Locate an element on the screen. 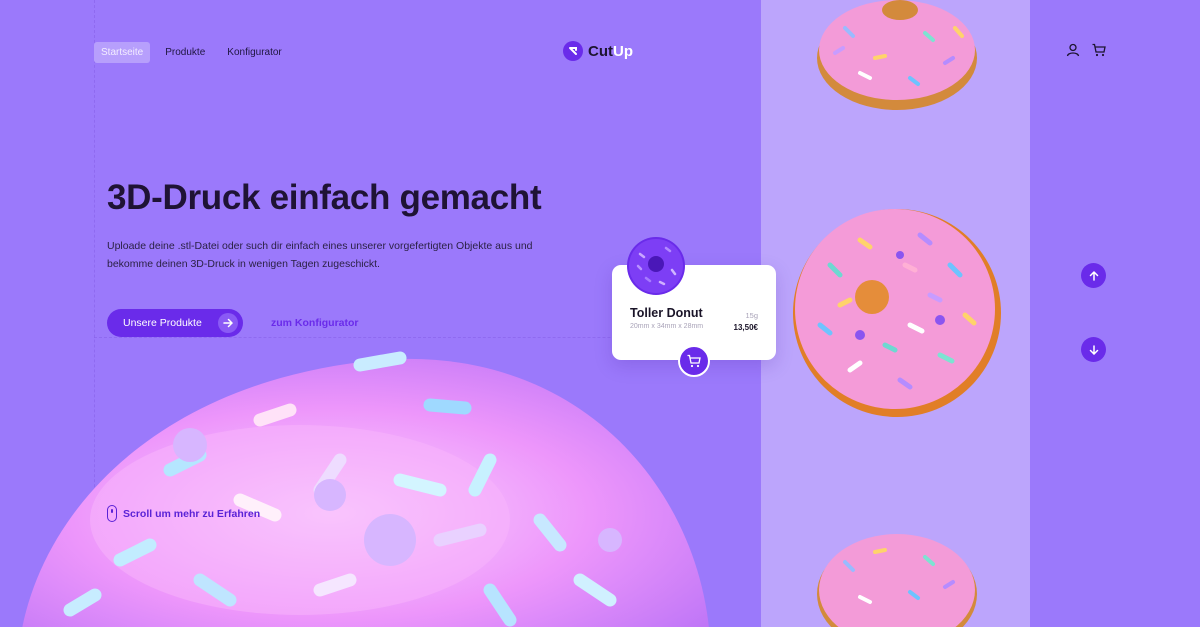 The height and width of the screenshot is (627, 1200). products-button-label: Unsere Produkte is located at coordinates (162, 323).